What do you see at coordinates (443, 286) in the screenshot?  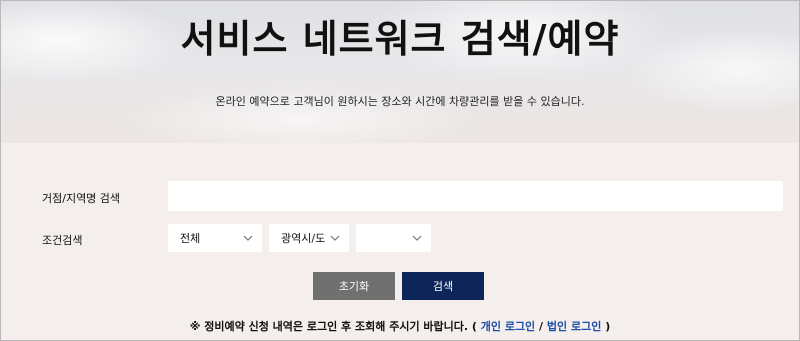 I see `search-button: 검색` at bounding box center [443, 286].